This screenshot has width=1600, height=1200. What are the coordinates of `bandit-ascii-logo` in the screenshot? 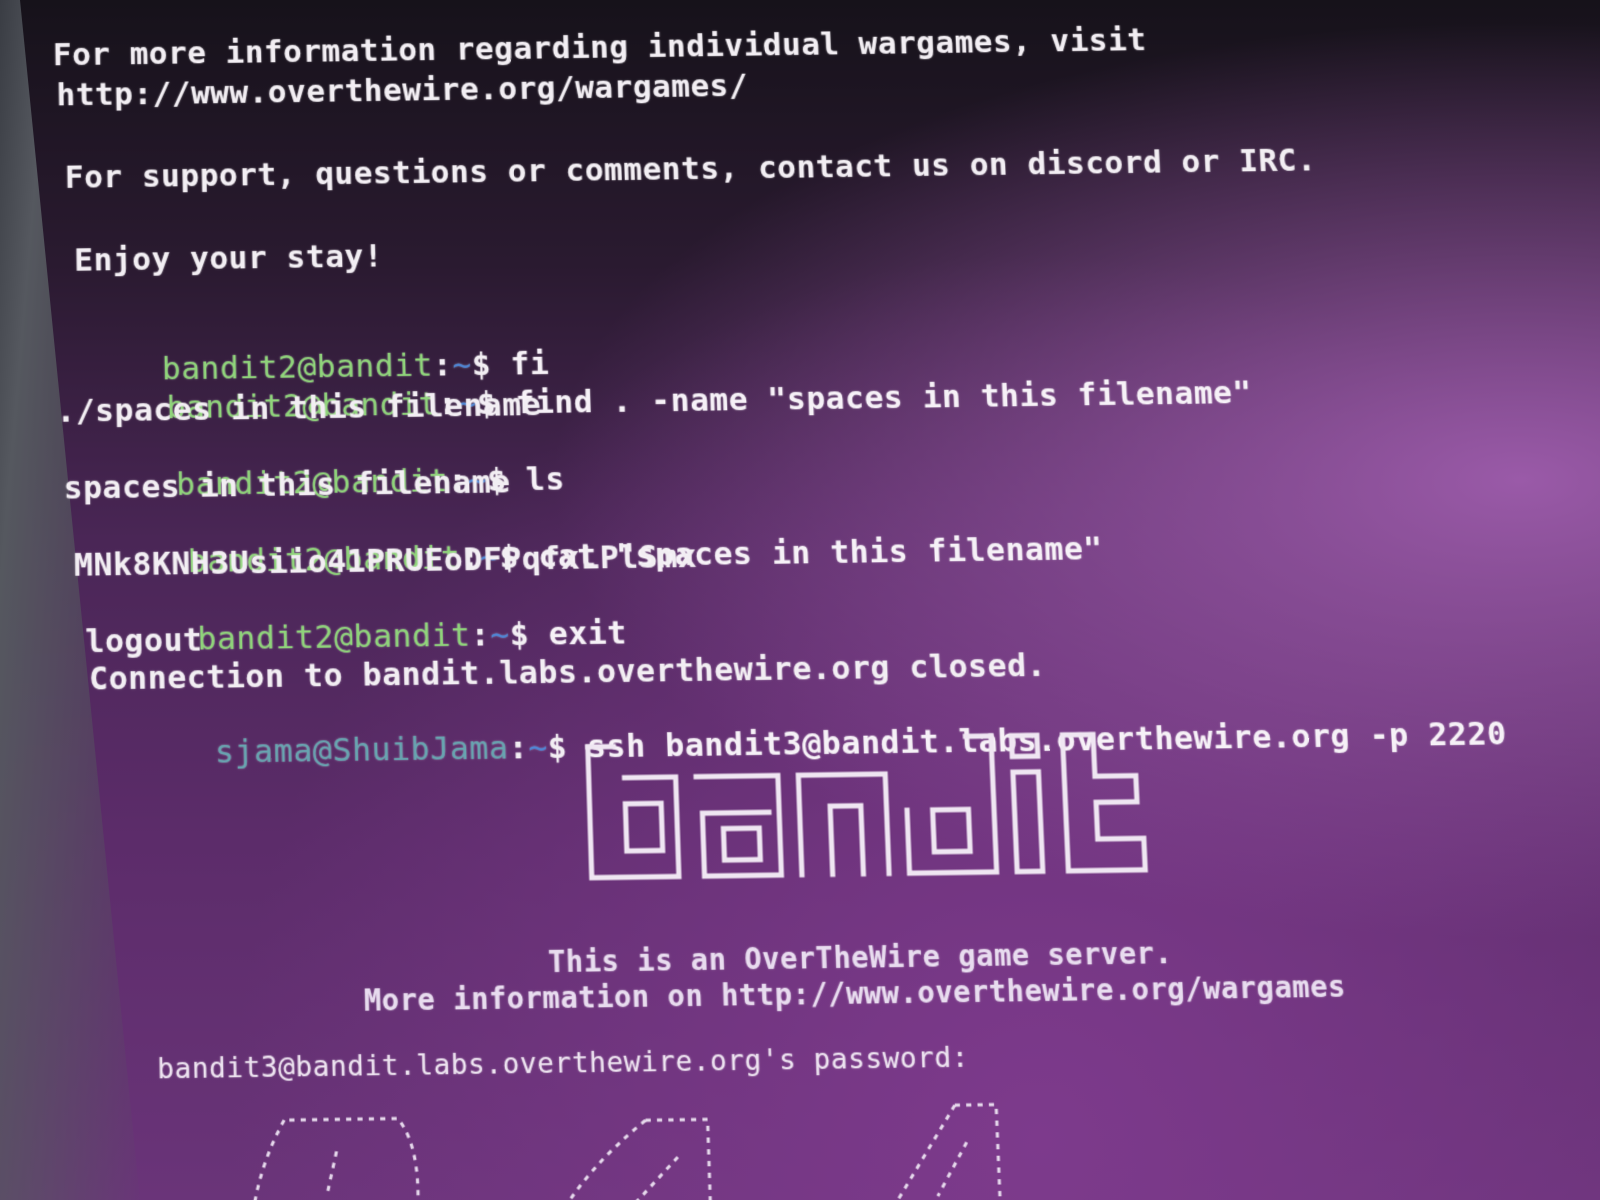 It's located at (866, 805).